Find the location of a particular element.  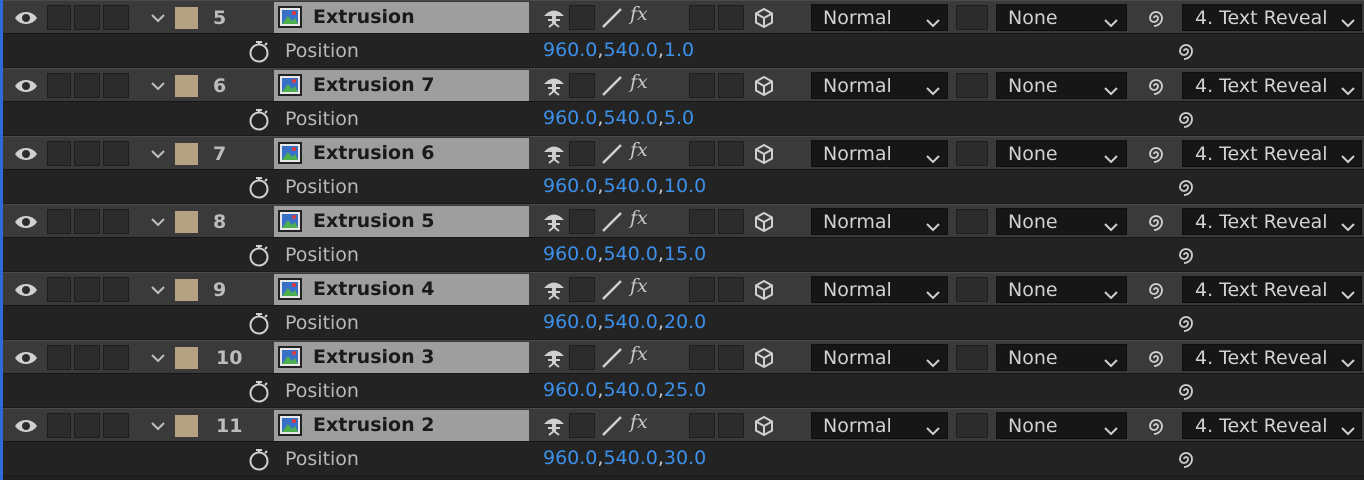

layer-name-field: Extrusion 7 is located at coordinates (401, 85).